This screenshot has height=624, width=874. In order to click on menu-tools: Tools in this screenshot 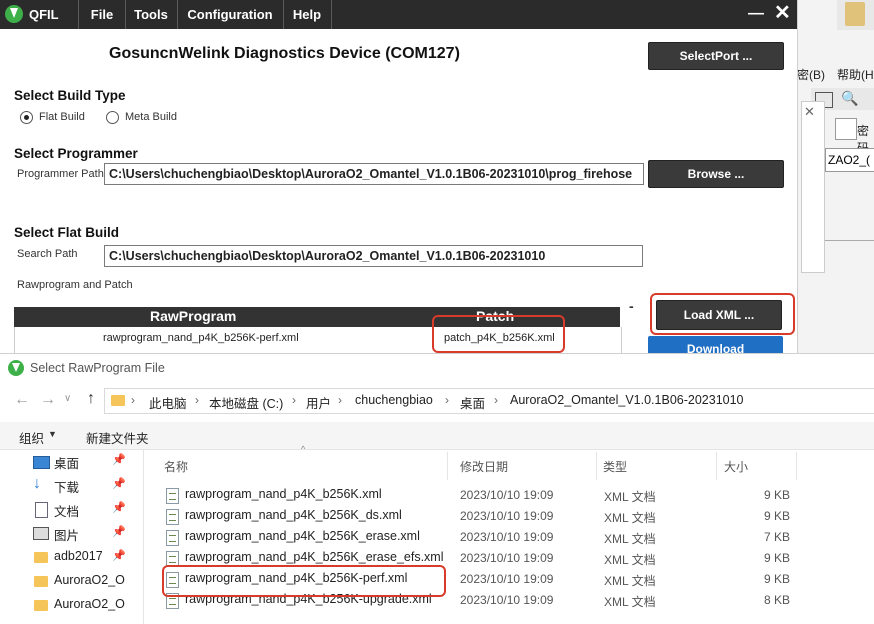, I will do `click(151, 14)`.